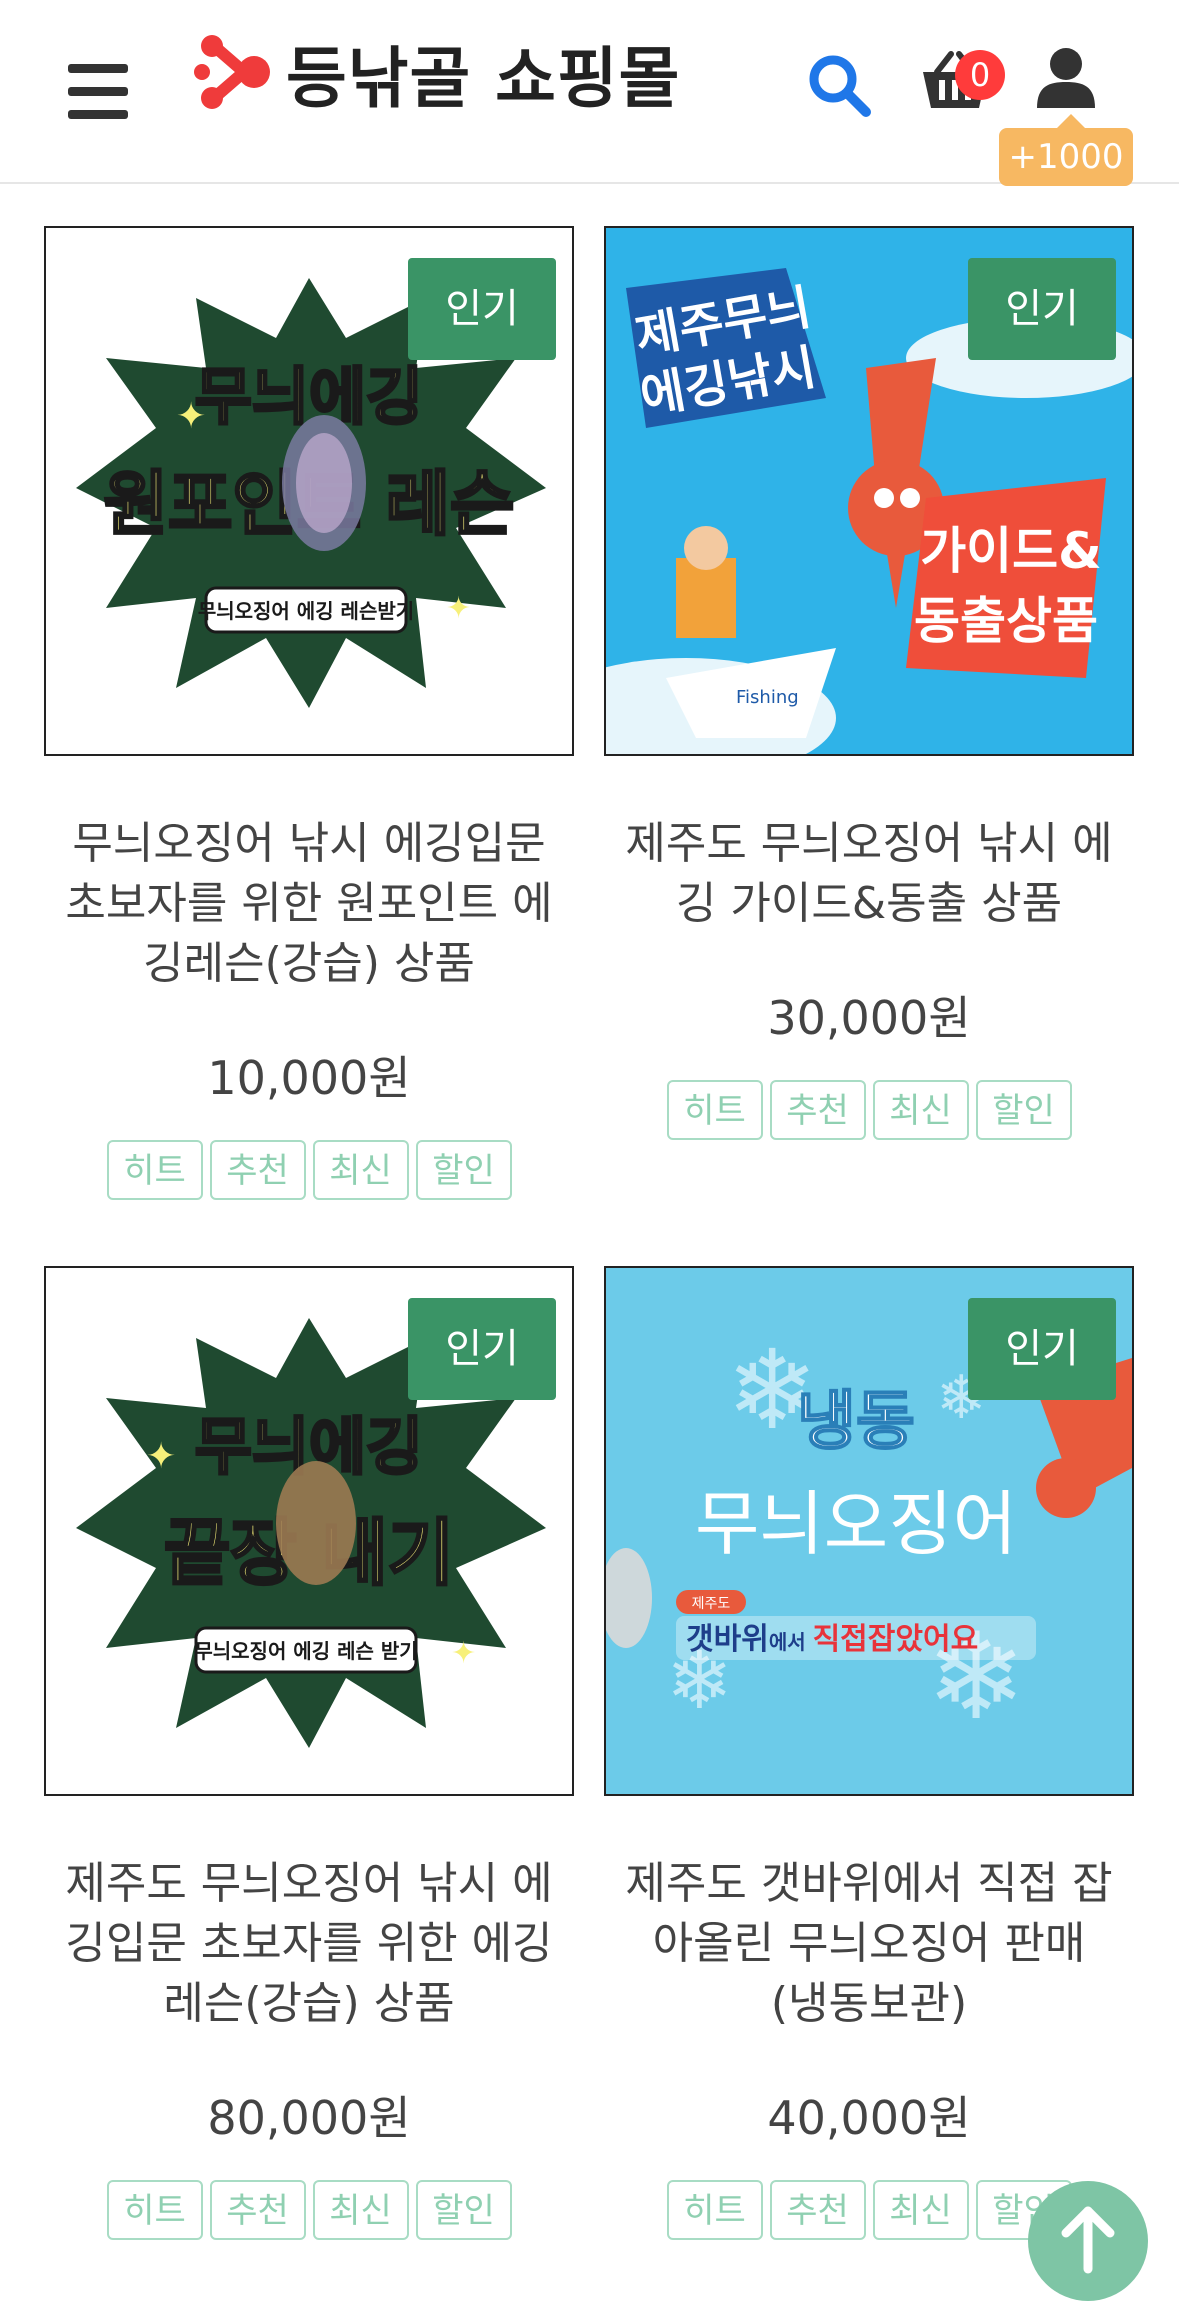 This screenshot has width=1179, height=2305. I want to click on product-title: 제주도 무늬오징어 낚시 에 깅 가이드&동출 상품, so click(869, 874).